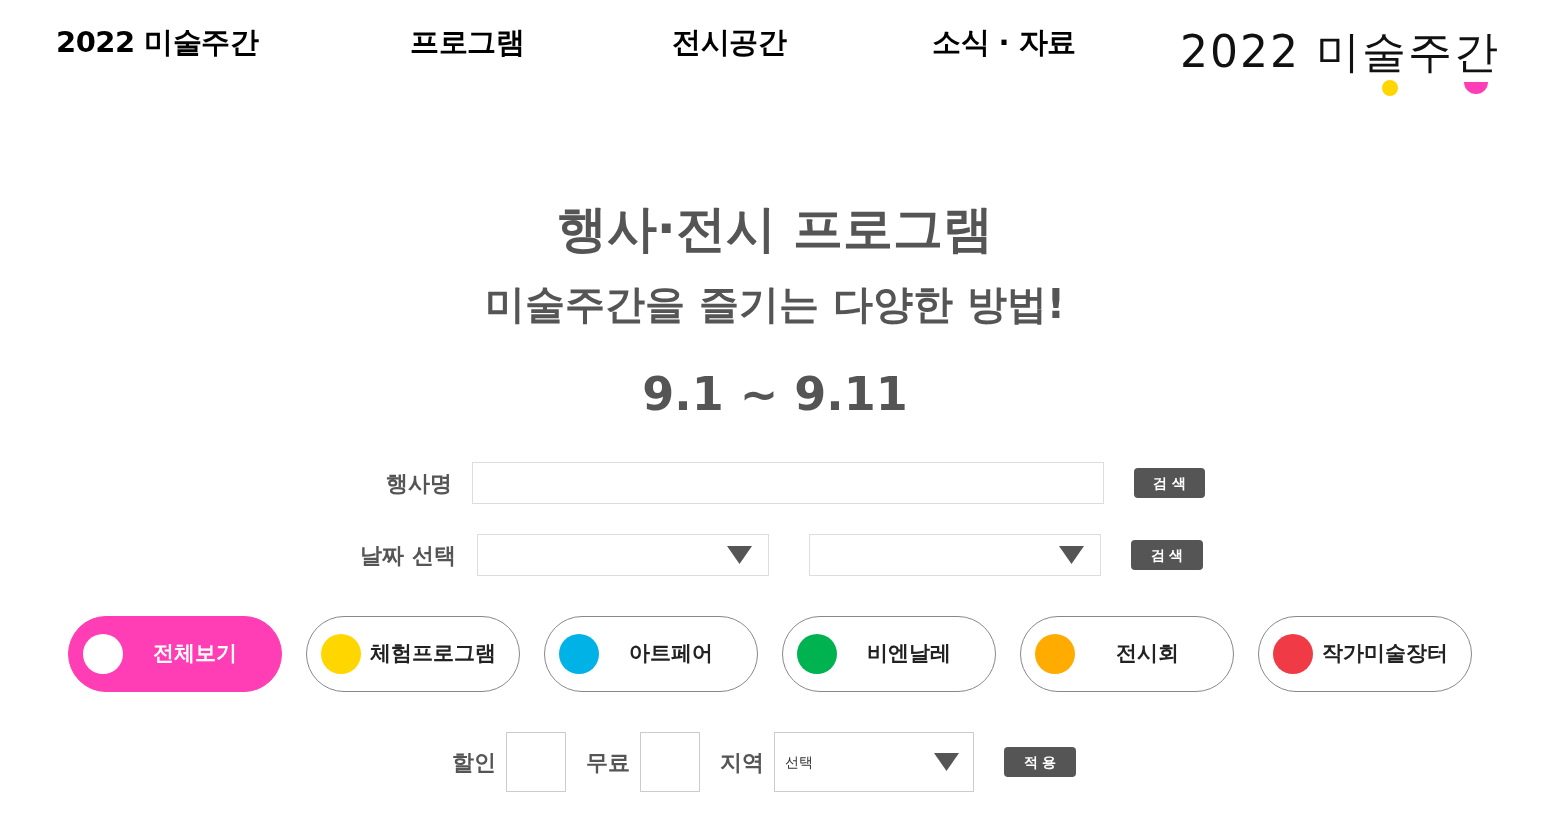  I want to click on nav-link: 2022 미술주간, so click(157, 42).